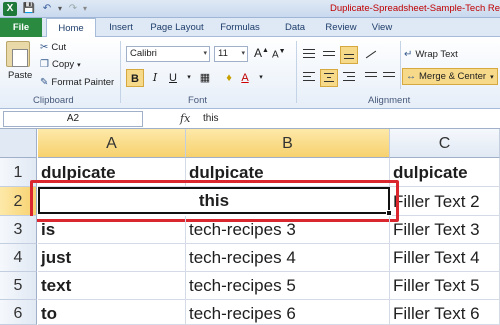  I want to click on tab-formulas: Formulas, so click(240, 27).